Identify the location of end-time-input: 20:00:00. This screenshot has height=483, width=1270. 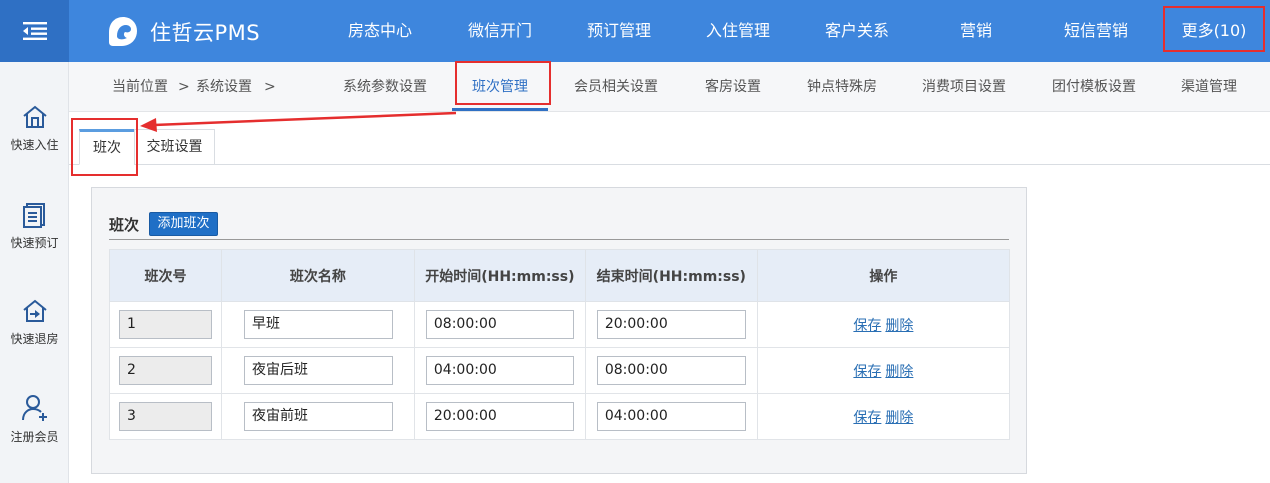
(671, 324).